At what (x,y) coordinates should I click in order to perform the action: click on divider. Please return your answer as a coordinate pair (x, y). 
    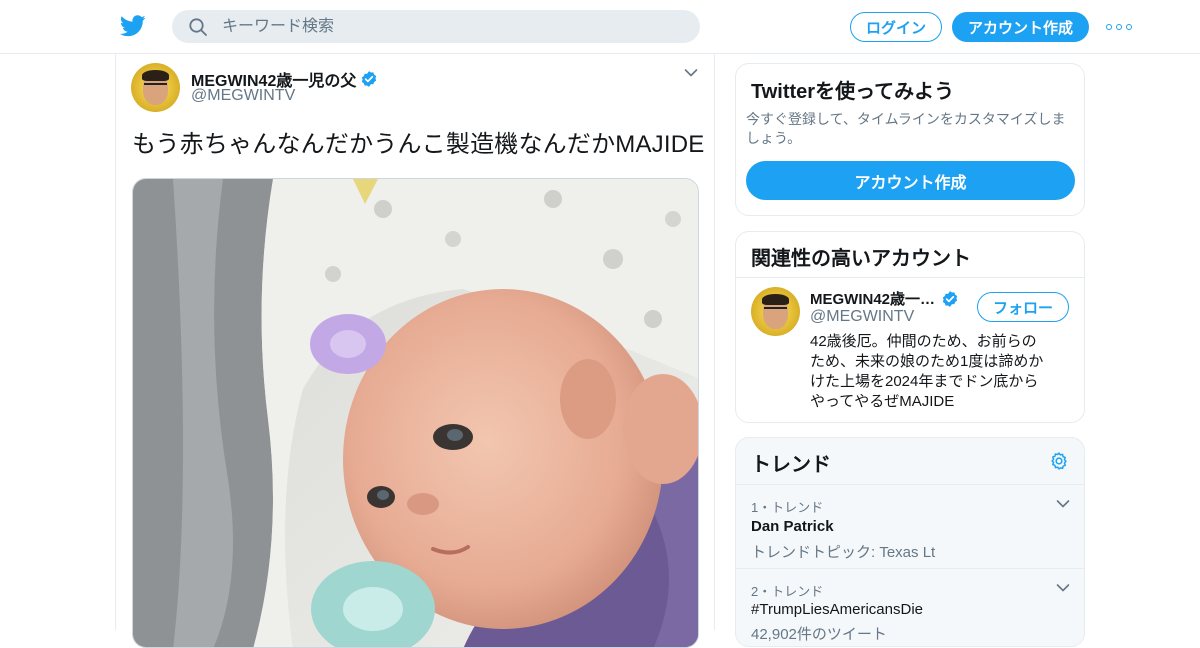
    Looking at the image, I should click on (910, 277).